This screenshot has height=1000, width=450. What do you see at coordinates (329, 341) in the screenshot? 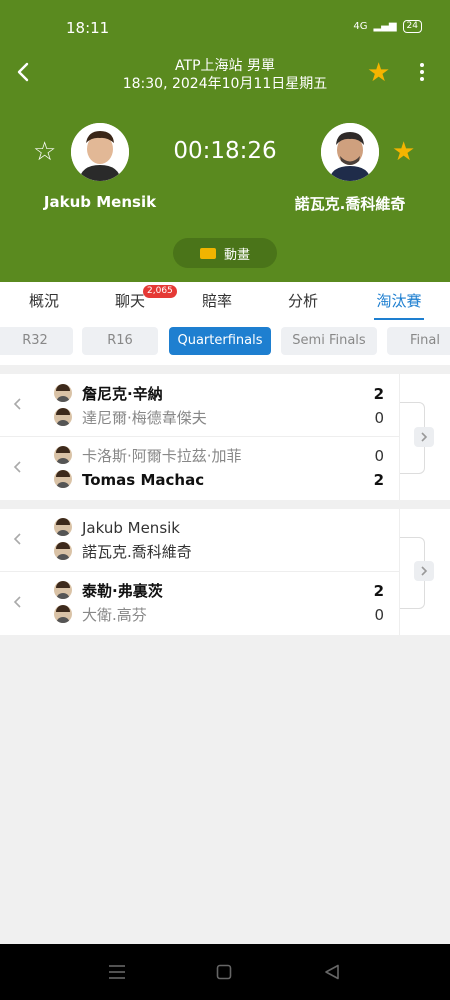
I see `round-semi-finals: Semi Finals` at bounding box center [329, 341].